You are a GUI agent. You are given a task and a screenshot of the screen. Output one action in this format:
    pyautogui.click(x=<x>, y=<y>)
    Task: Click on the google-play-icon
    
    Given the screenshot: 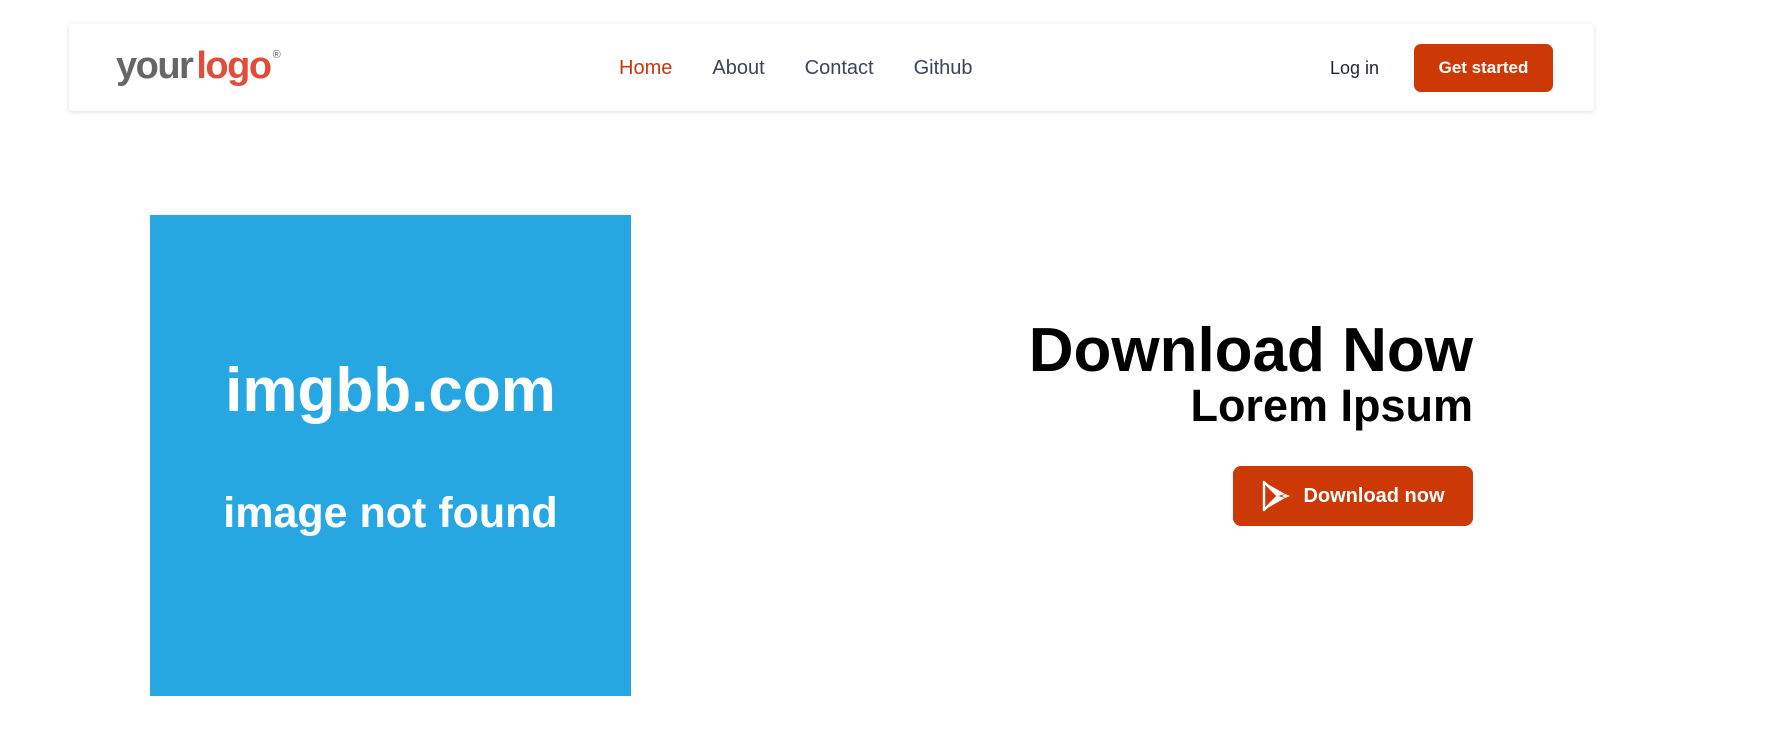 What is the action you would take?
    pyautogui.click(x=1277, y=496)
    